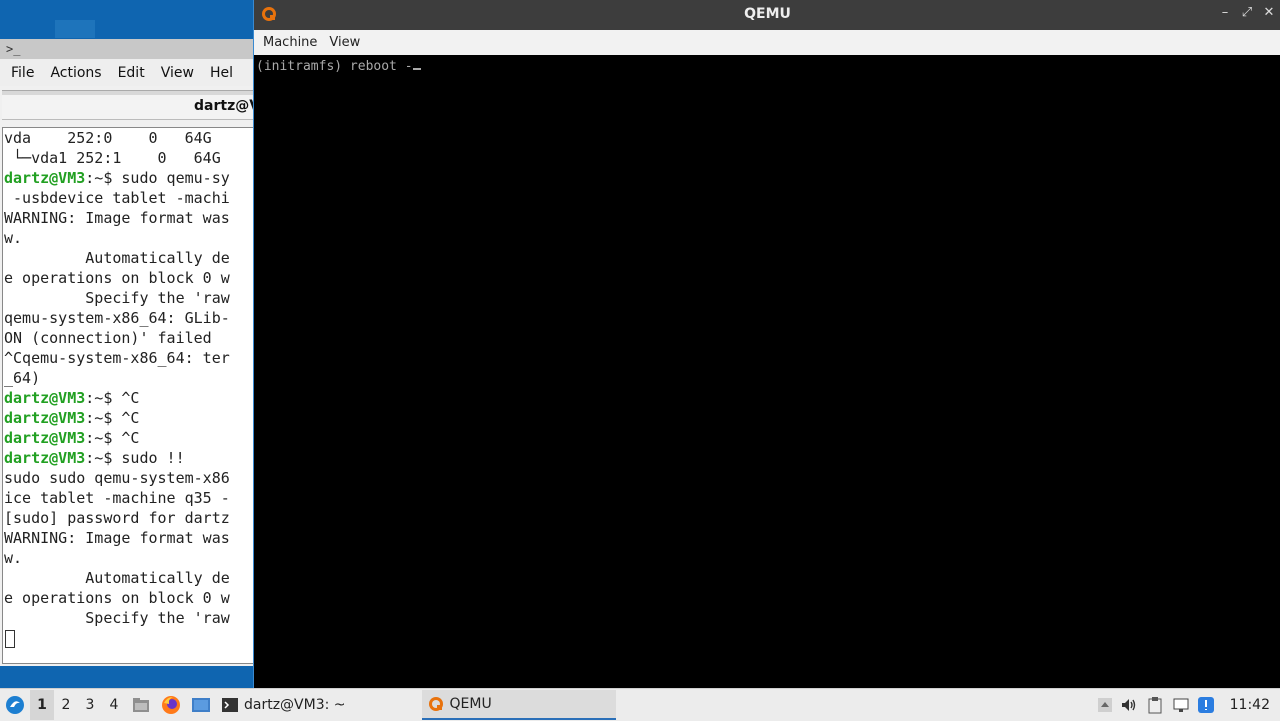  What do you see at coordinates (117, 358) in the screenshot?
I see `terminal-line-text: ^Cqemu-system-x86_64: ter` at bounding box center [117, 358].